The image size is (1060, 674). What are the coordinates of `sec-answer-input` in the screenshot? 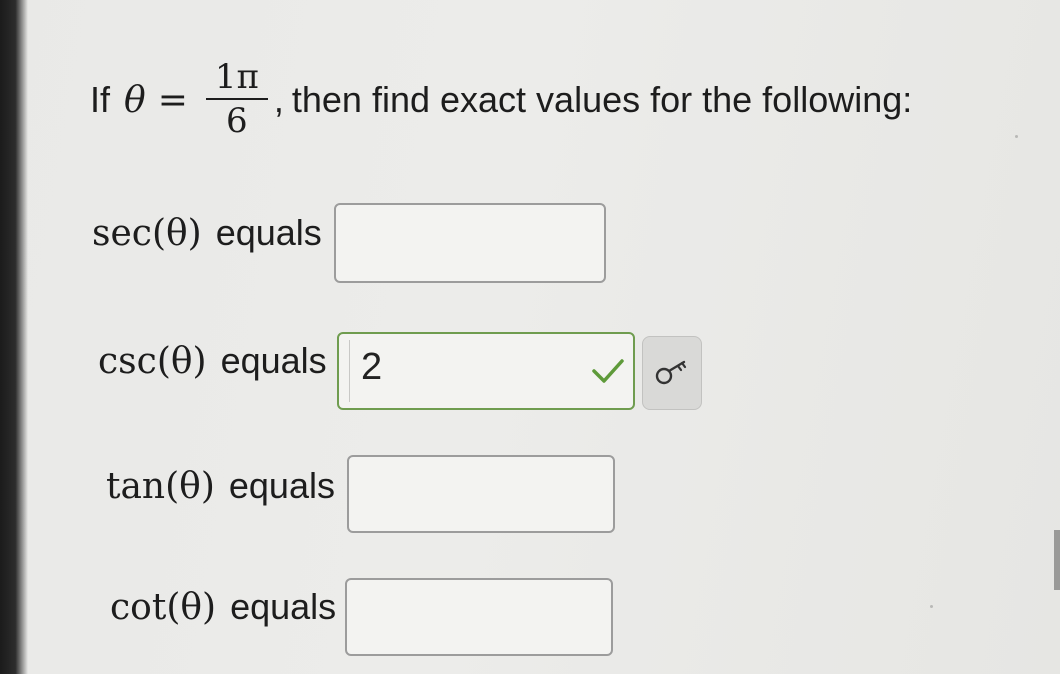 It's located at (470, 243).